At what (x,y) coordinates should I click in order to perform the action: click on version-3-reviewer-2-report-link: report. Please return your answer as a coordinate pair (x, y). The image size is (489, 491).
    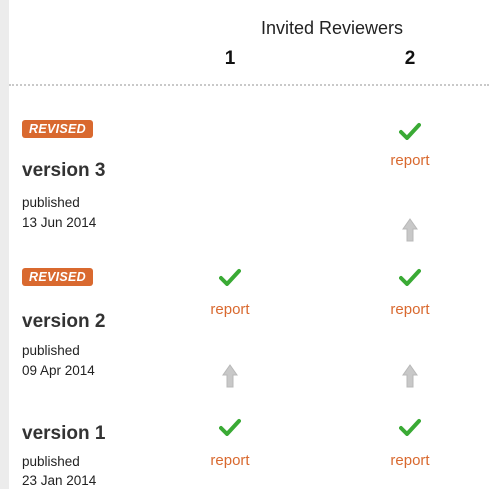
    Looking at the image, I should click on (410, 160).